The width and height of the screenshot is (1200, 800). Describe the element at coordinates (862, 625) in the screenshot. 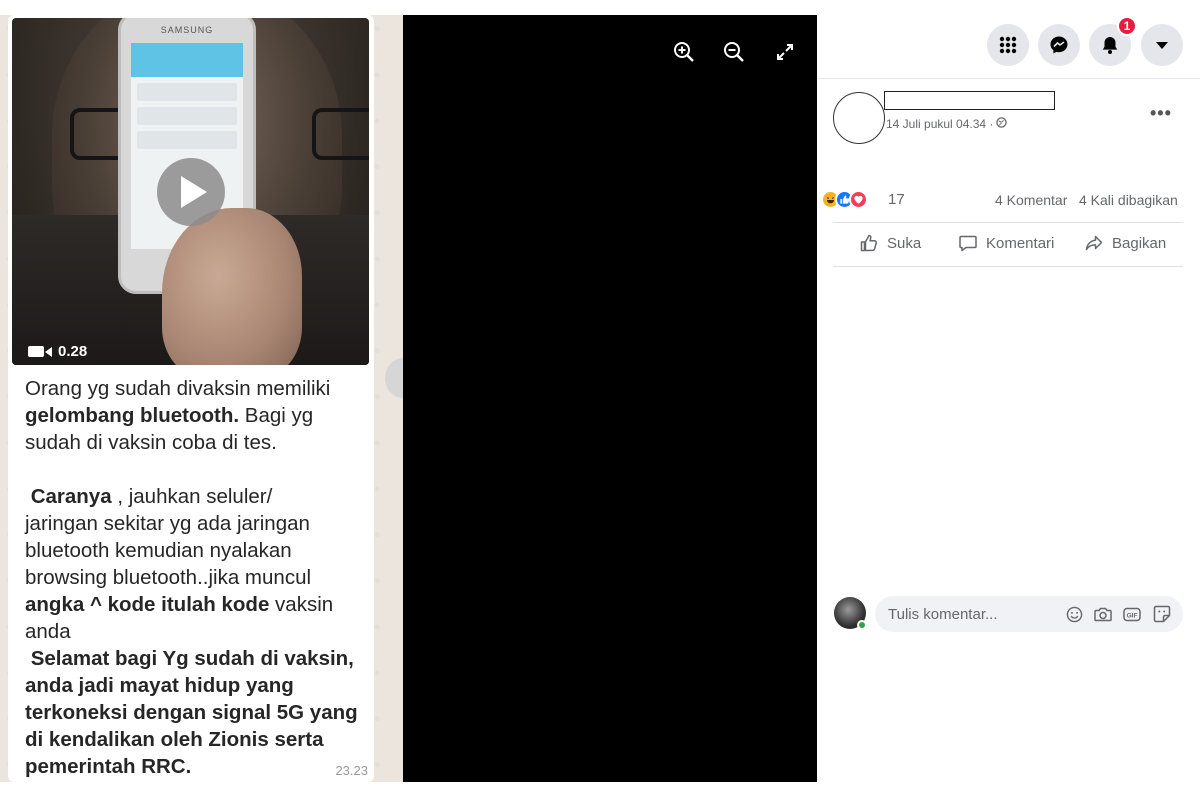

I see `online-status-dot` at that location.